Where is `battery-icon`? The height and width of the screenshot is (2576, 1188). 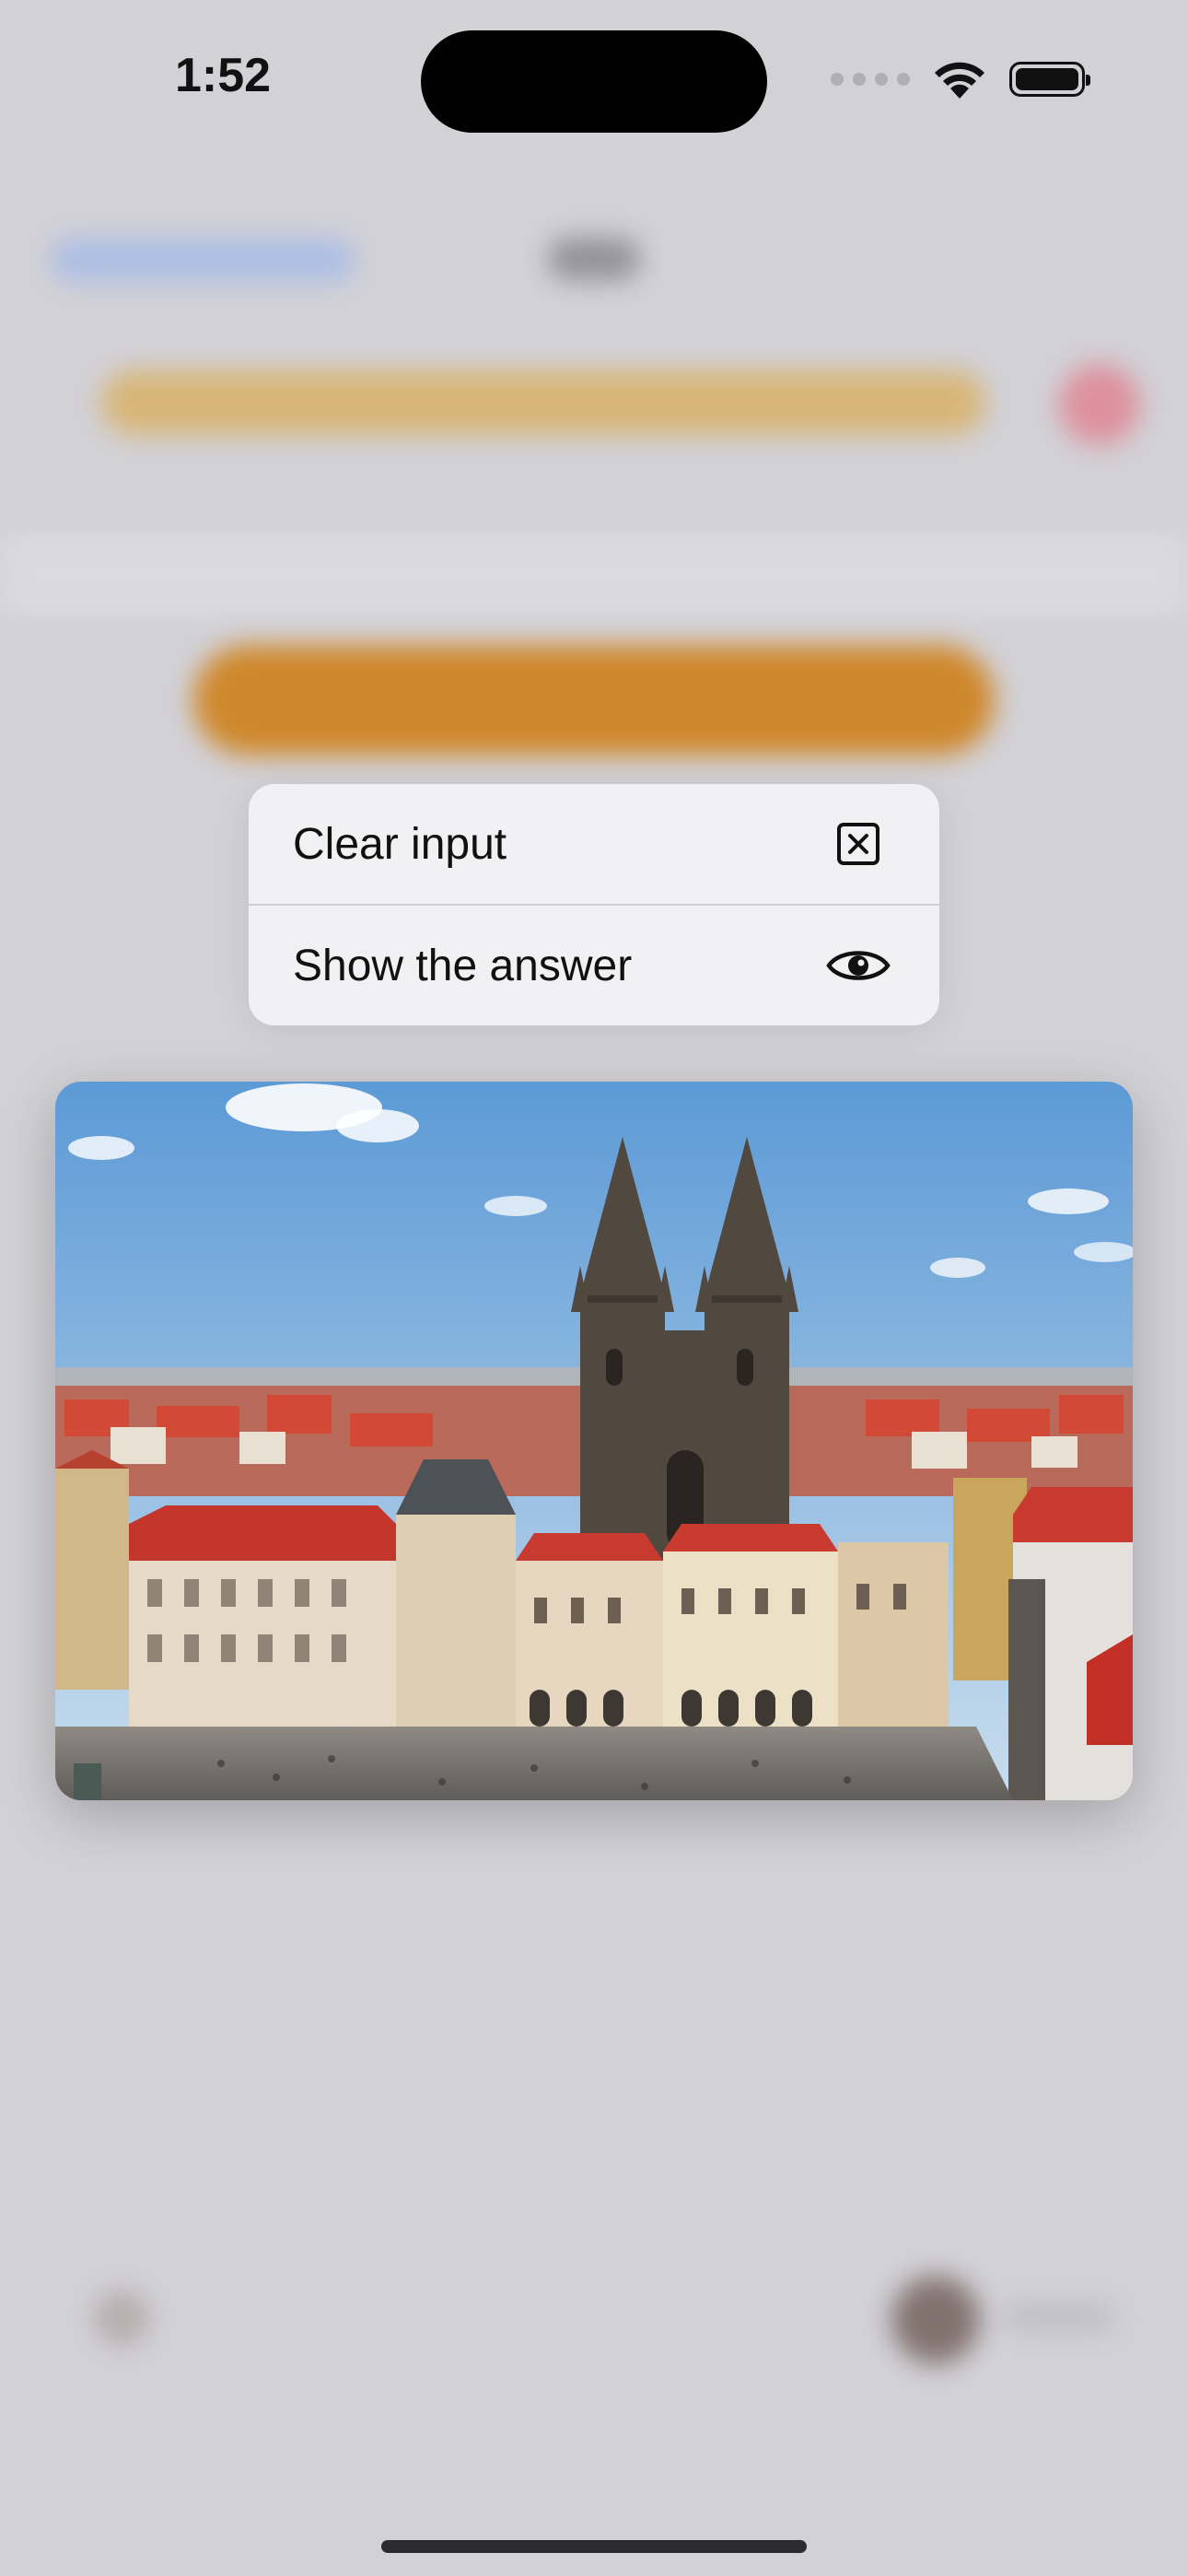 battery-icon is located at coordinates (1049, 79).